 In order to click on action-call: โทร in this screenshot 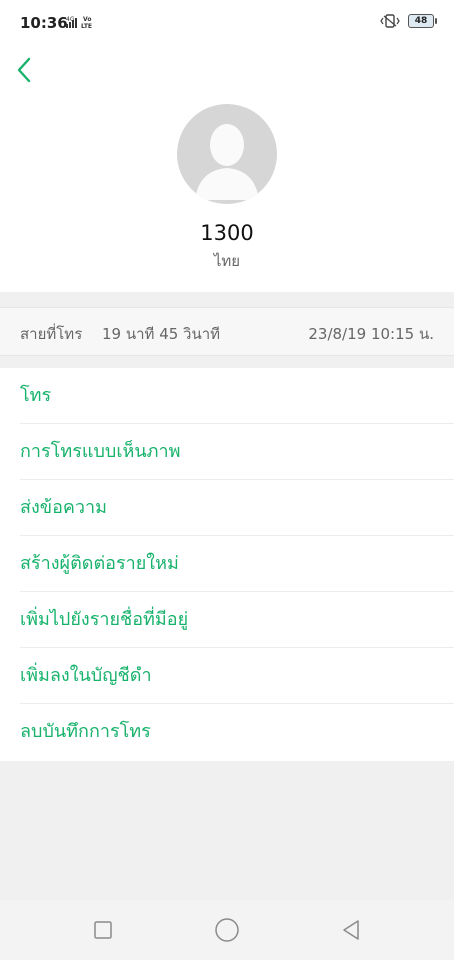, I will do `click(227, 396)`.